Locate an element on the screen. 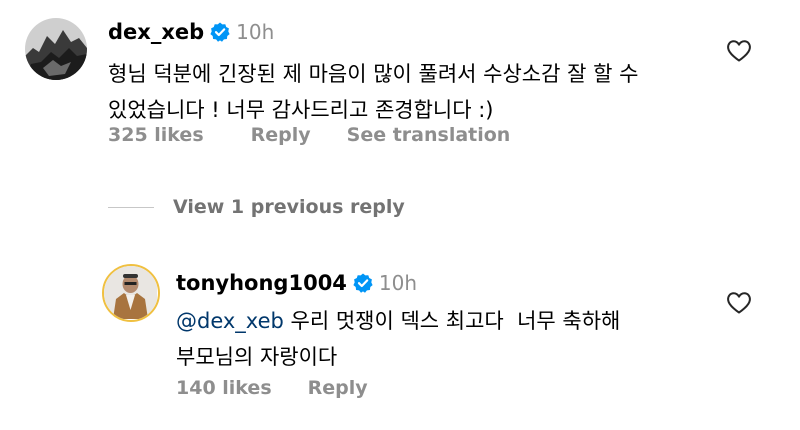 The image size is (800, 430). reply-reply-button: Reply is located at coordinates (338, 388).